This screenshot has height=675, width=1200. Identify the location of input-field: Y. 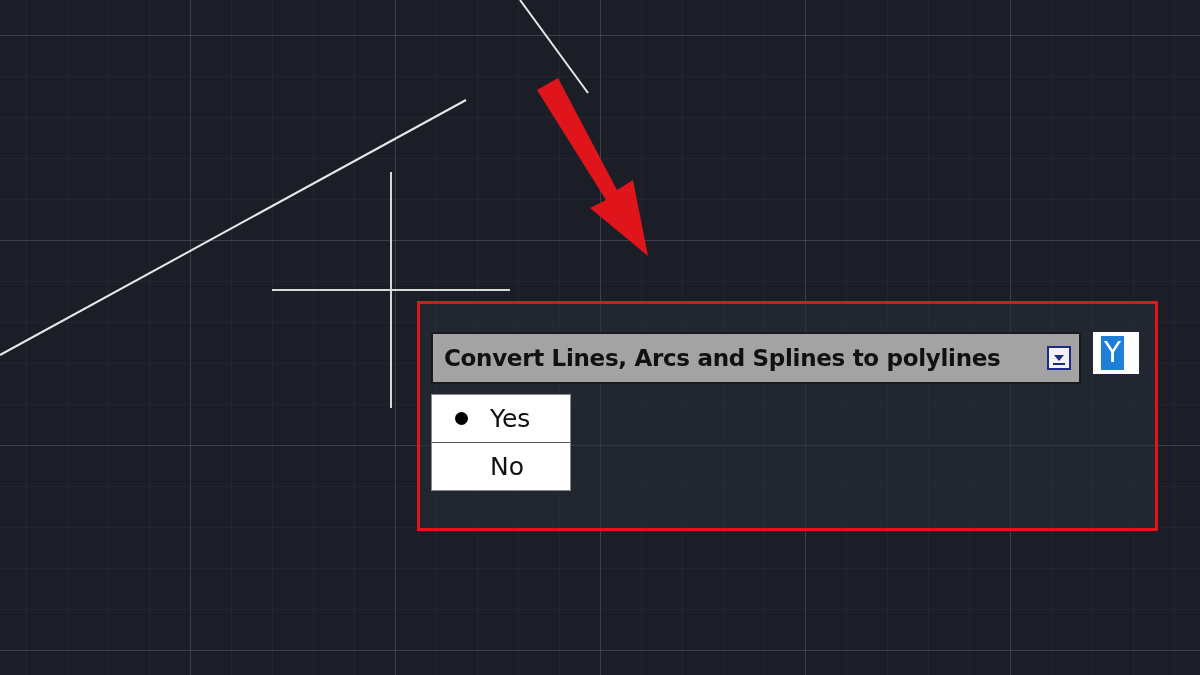
(1116, 353).